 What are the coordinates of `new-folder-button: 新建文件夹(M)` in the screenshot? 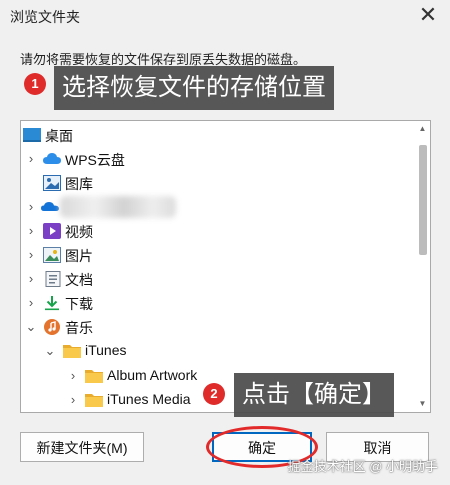 It's located at (82, 447).